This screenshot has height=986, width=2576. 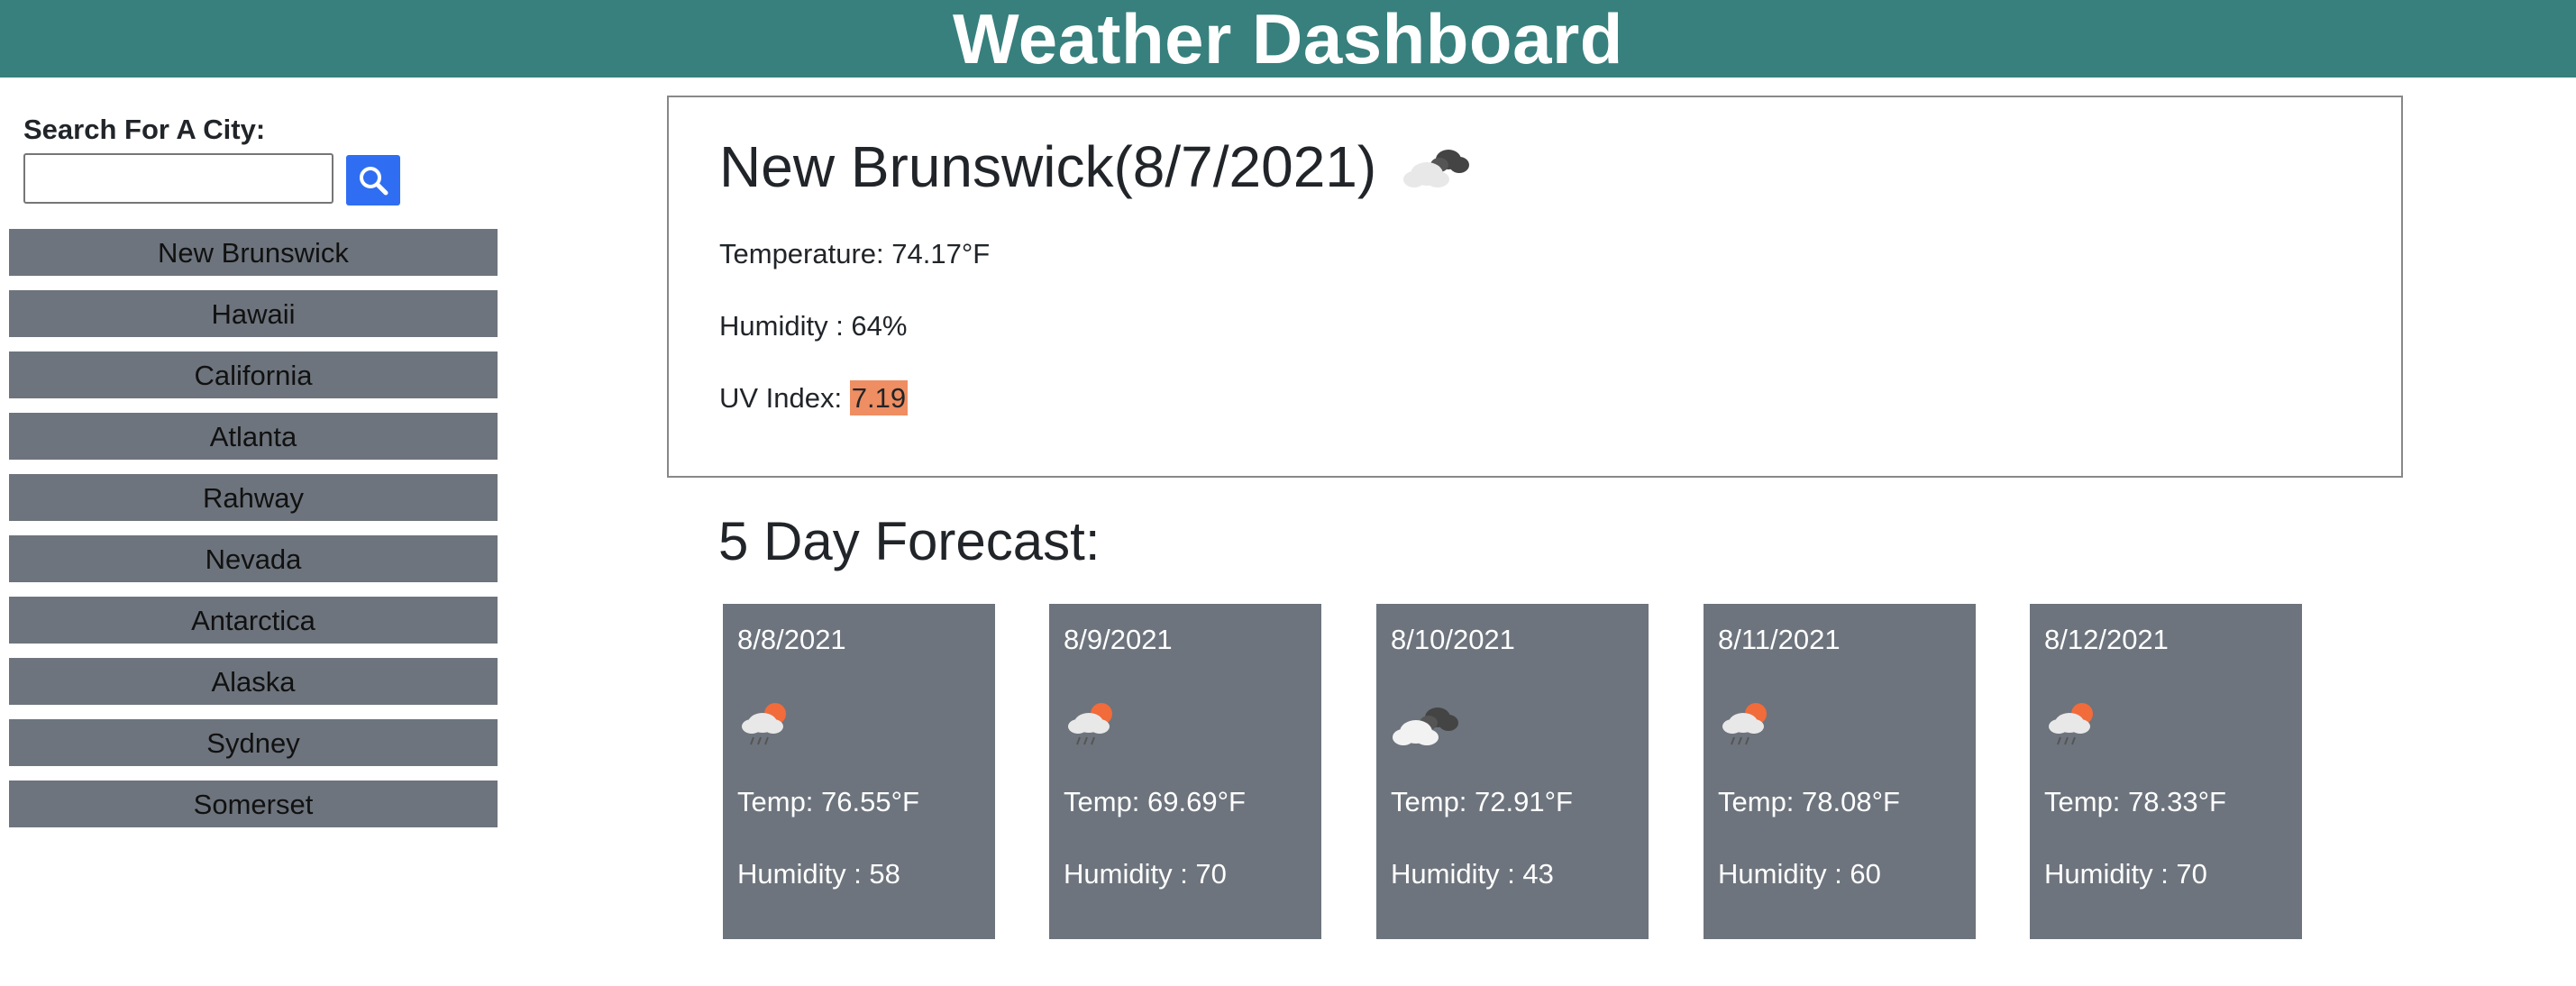 I want to click on header-bar: Weather Dashboard, so click(x=1288, y=39).